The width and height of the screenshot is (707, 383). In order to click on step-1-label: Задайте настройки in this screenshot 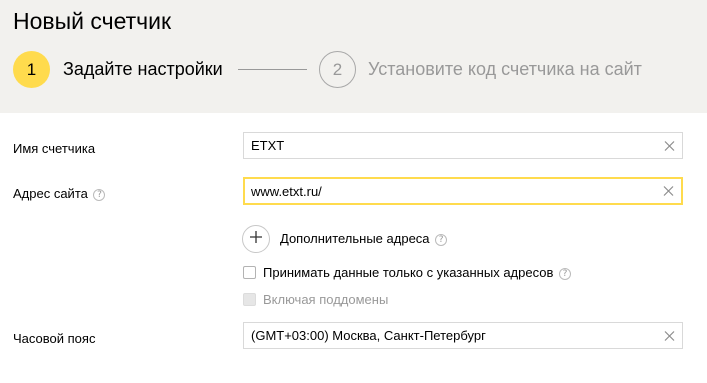, I will do `click(143, 69)`.